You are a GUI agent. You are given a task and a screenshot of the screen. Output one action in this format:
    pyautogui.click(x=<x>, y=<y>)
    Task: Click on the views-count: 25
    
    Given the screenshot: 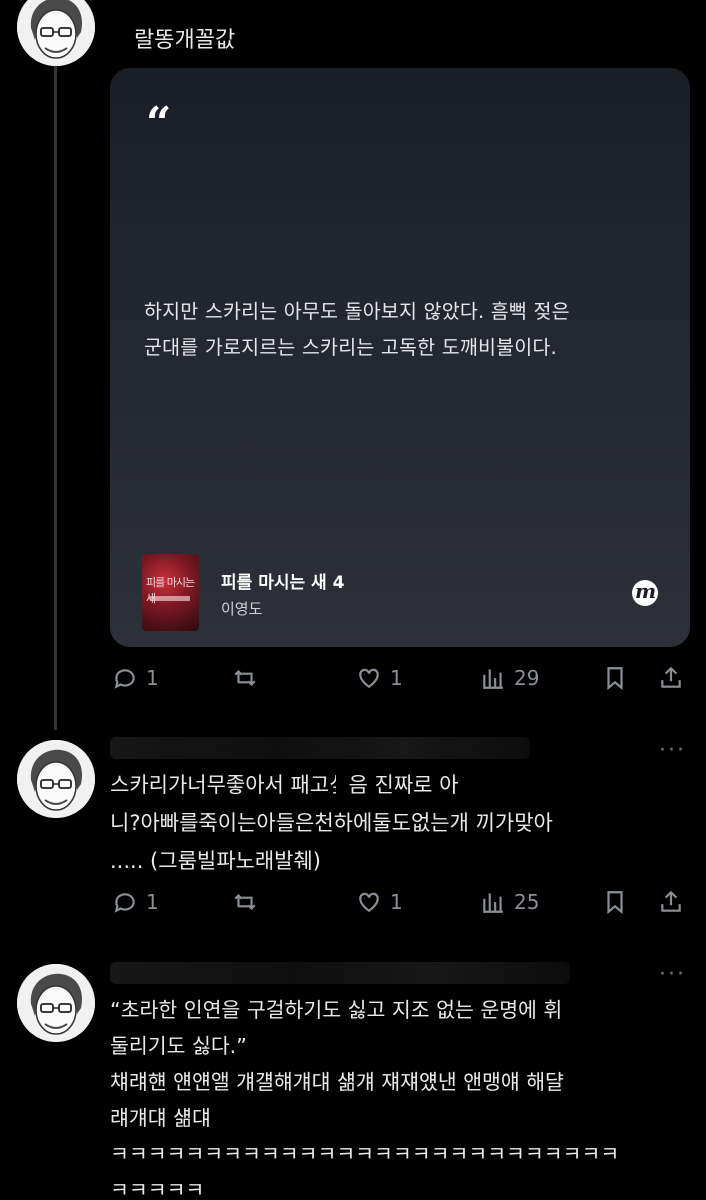 What is the action you would take?
    pyautogui.click(x=527, y=902)
    